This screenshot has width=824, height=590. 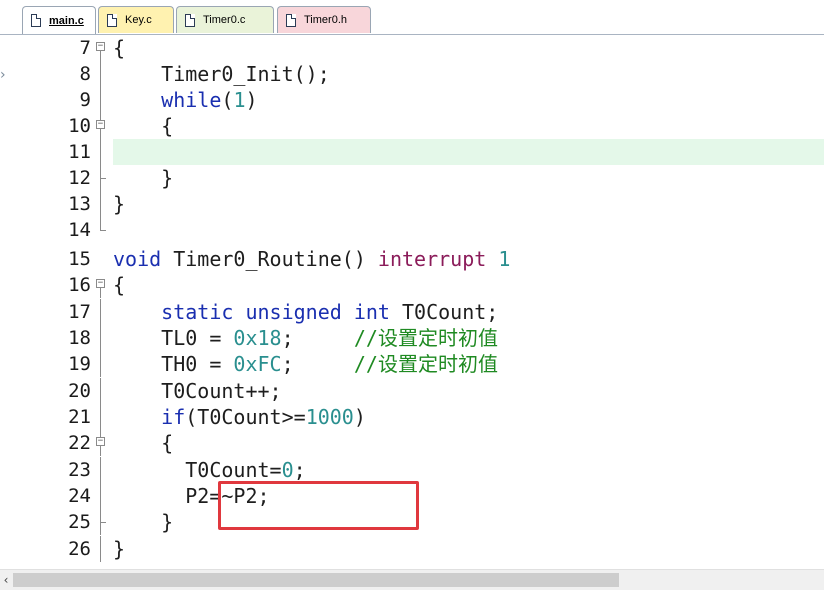 I want to click on line-number: 15, so click(x=79, y=259).